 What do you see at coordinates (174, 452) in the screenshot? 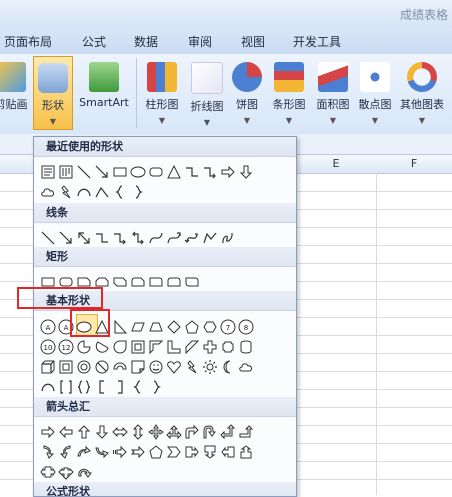
I see `shape-chevron-icon` at bounding box center [174, 452].